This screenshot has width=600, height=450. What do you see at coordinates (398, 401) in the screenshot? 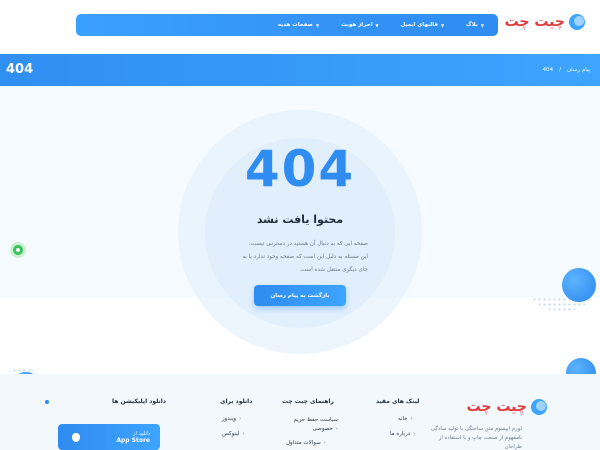
I see `footer-useful-links-title: لینک های مفید` at bounding box center [398, 401].